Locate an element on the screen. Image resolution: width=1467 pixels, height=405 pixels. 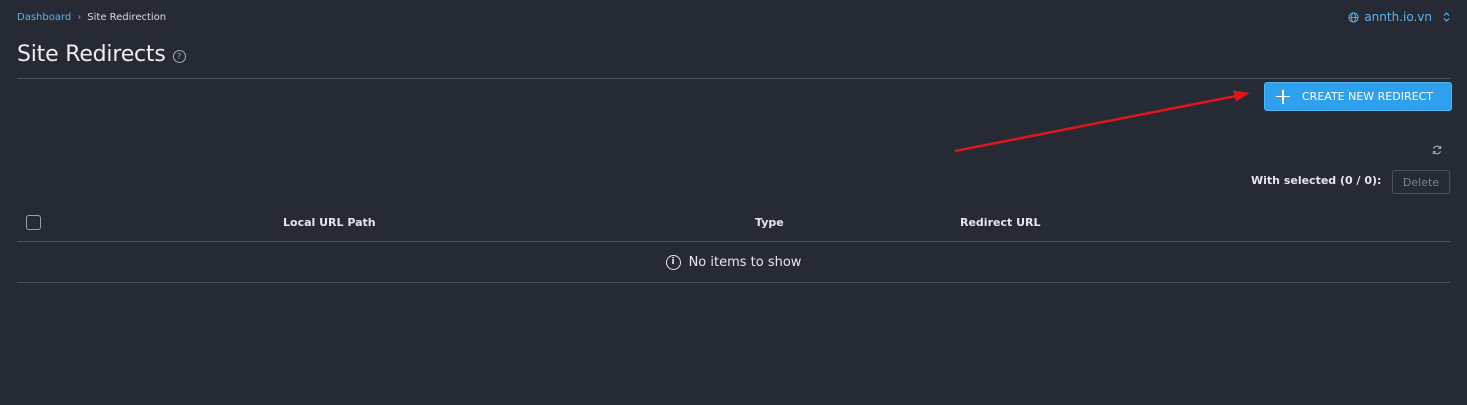
select-all-checkbox is located at coordinates (33, 222).